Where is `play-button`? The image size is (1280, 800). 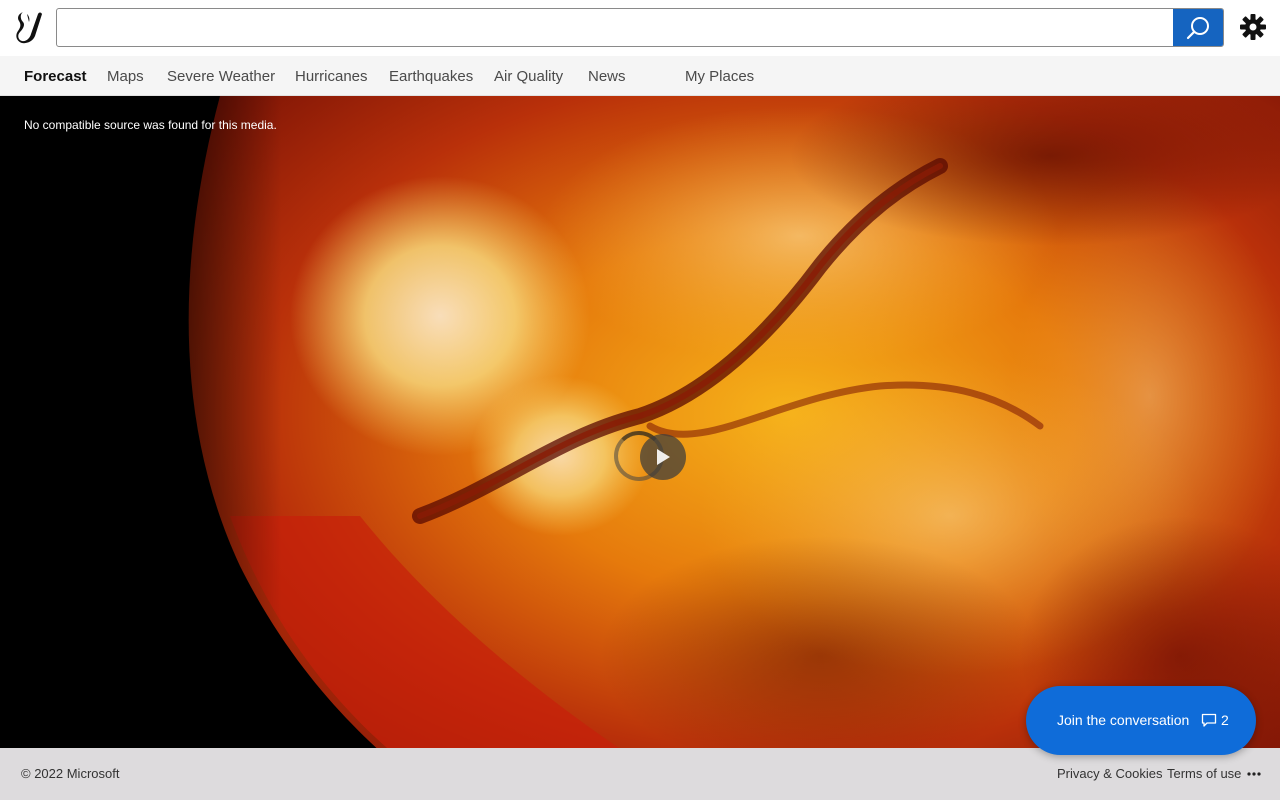
play-button is located at coordinates (663, 457).